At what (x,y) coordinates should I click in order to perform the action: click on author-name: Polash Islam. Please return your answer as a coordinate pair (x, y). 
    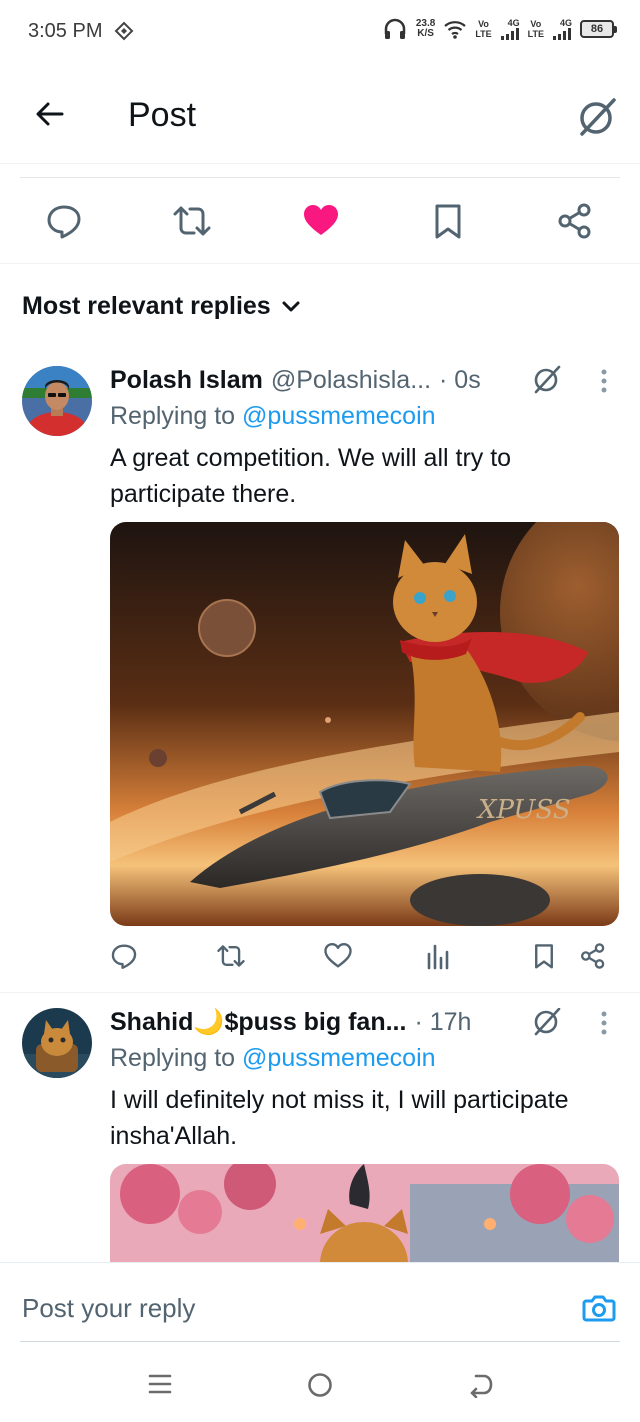
    Looking at the image, I should click on (186, 380).